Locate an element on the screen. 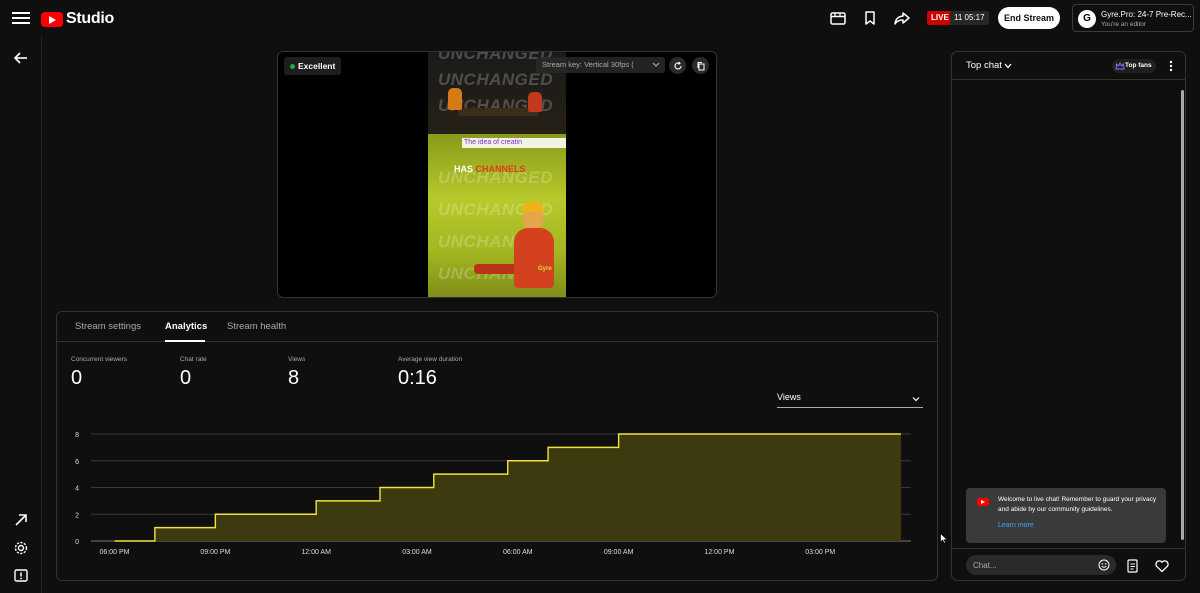 This screenshot has height=593, width=1200. chat-scrollbar is located at coordinates (1182, 315).